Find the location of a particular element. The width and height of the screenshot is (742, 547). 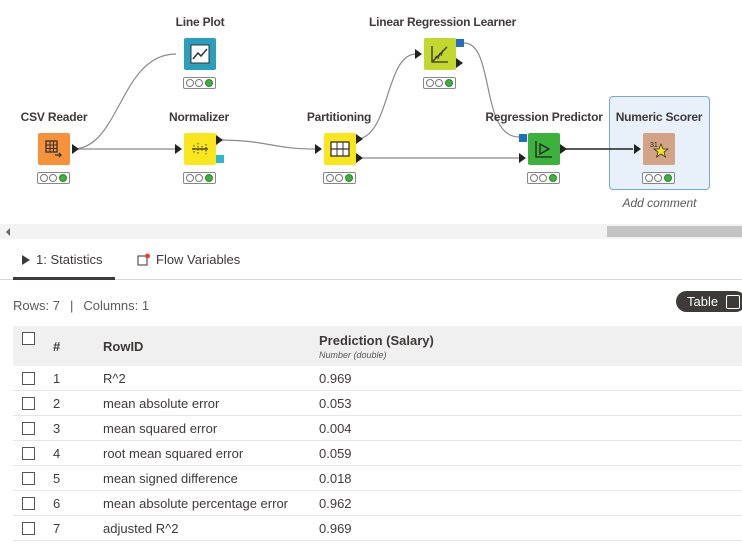

header-index: # is located at coordinates (57, 346).